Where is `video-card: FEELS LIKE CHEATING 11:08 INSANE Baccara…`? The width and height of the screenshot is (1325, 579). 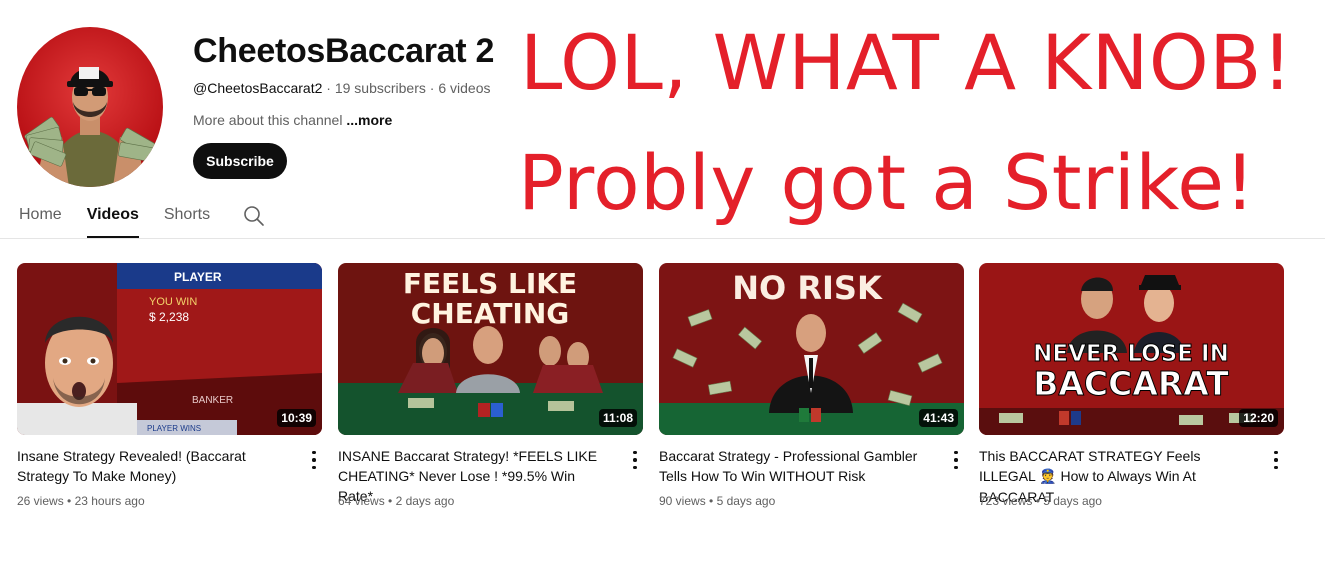
video-card: FEELS LIKE CHEATING 11:08 INSANE Baccara… is located at coordinates (490, 385).